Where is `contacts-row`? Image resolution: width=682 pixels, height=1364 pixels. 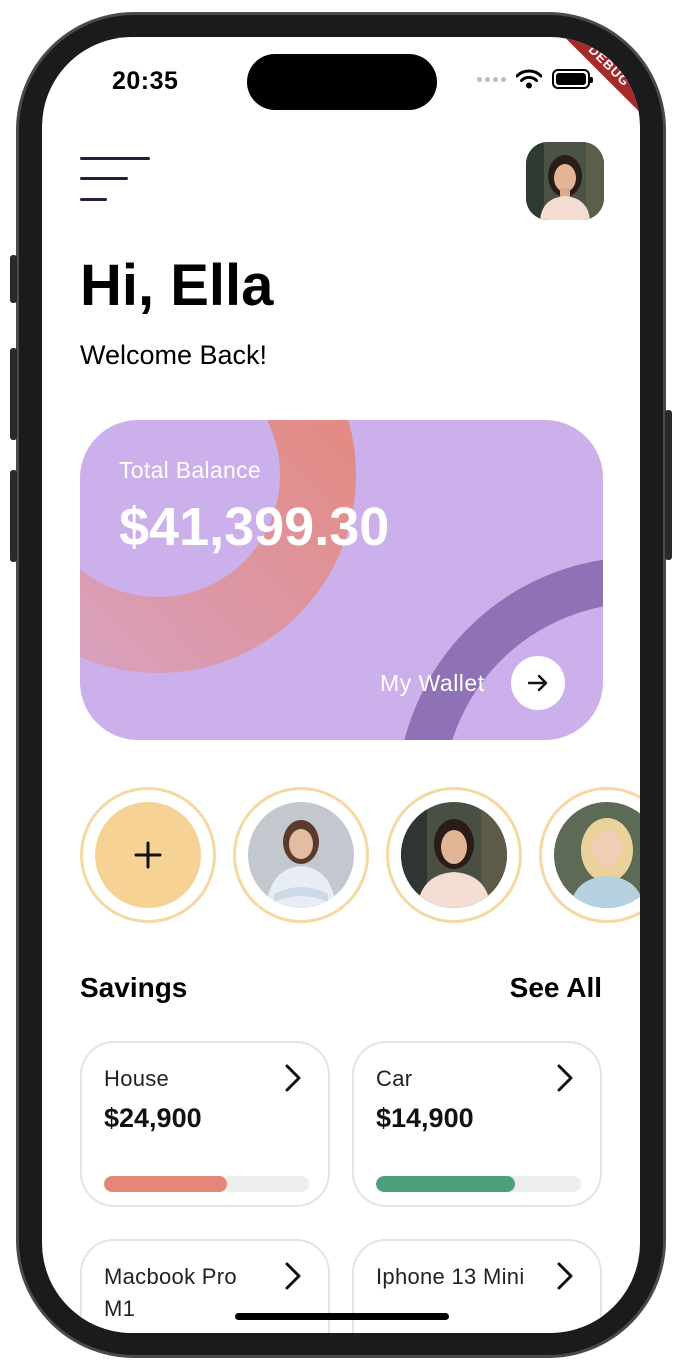
contacts-row is located at coordinates (360, 855).